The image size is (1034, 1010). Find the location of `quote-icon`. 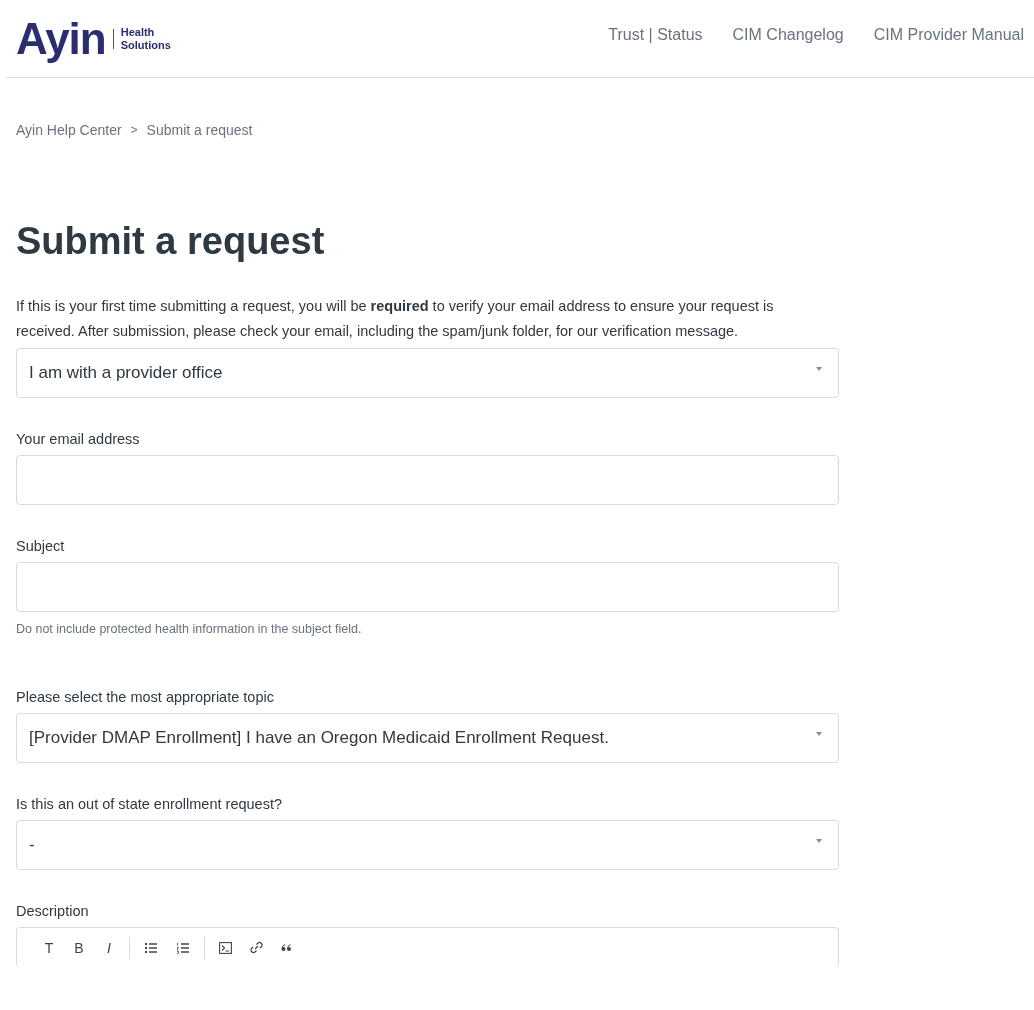

quote-icon is located at coordinates (286, 947).